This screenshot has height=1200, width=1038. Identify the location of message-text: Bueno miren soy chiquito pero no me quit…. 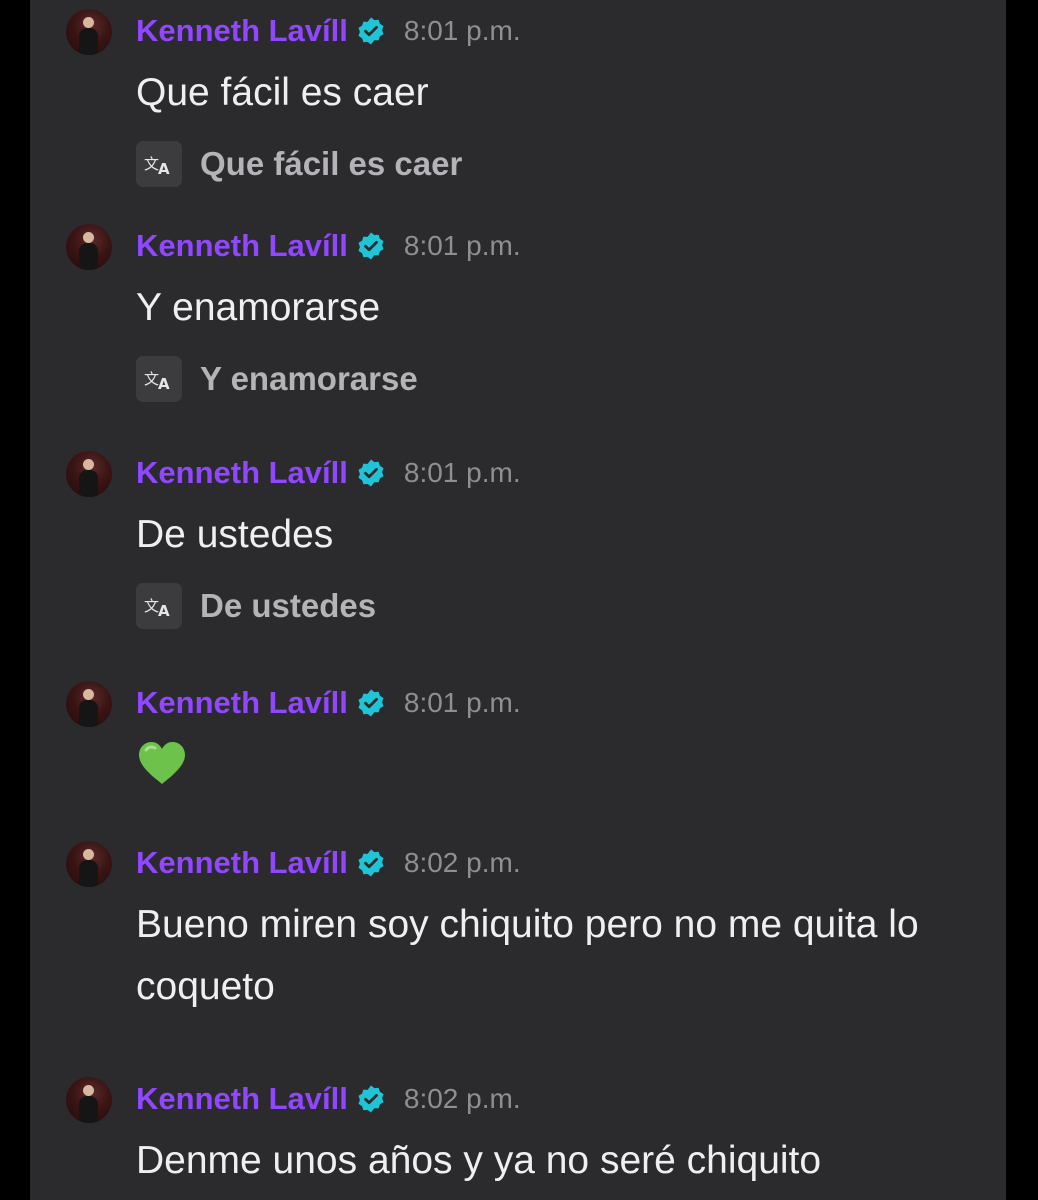
(527, 955).